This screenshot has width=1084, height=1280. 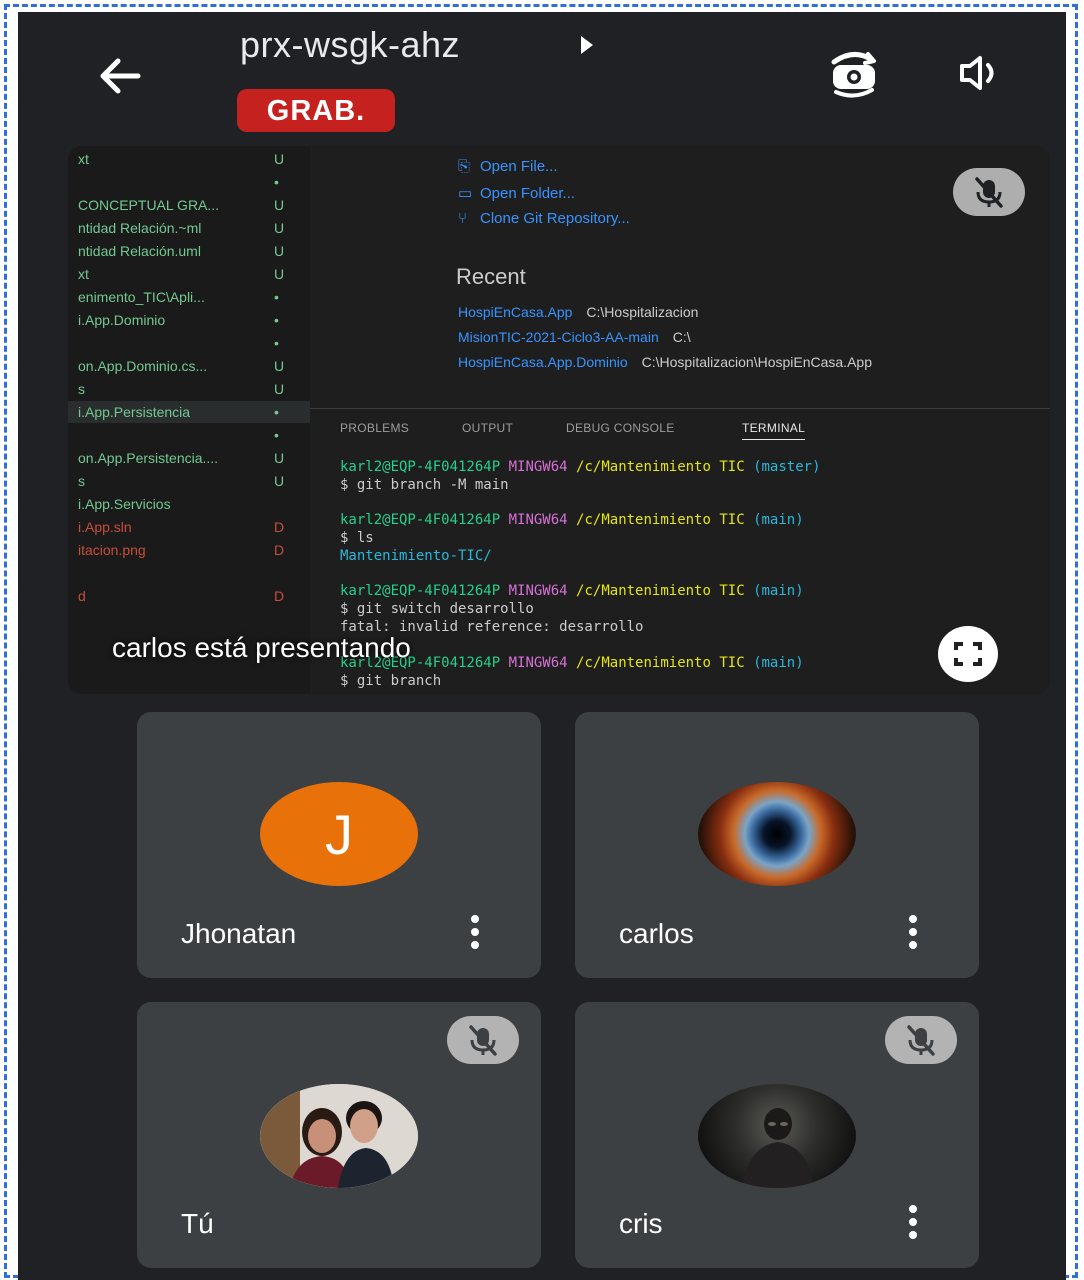 What do you see at coordinates (189, 228) in the screenshot?
I see `explorer-item: ntidad Relación.~ml U` at bounding box center [189, 228].